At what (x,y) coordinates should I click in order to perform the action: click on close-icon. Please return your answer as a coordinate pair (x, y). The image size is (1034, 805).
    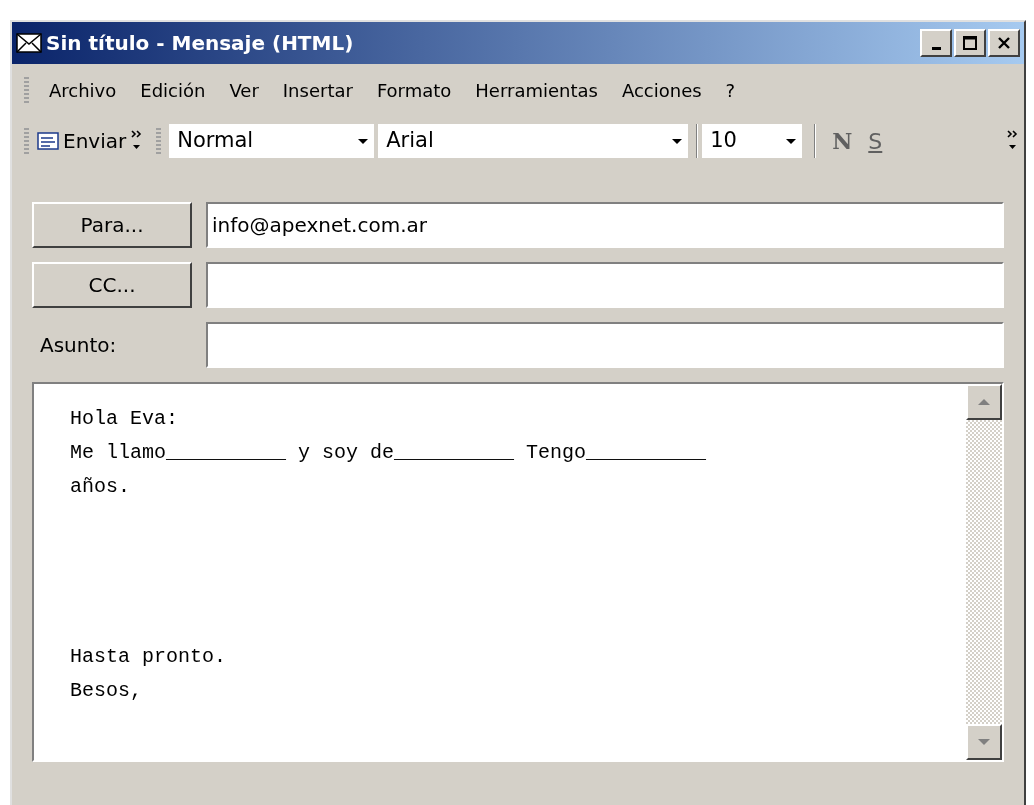
    Looking at the image, I should click on (1004, 43).